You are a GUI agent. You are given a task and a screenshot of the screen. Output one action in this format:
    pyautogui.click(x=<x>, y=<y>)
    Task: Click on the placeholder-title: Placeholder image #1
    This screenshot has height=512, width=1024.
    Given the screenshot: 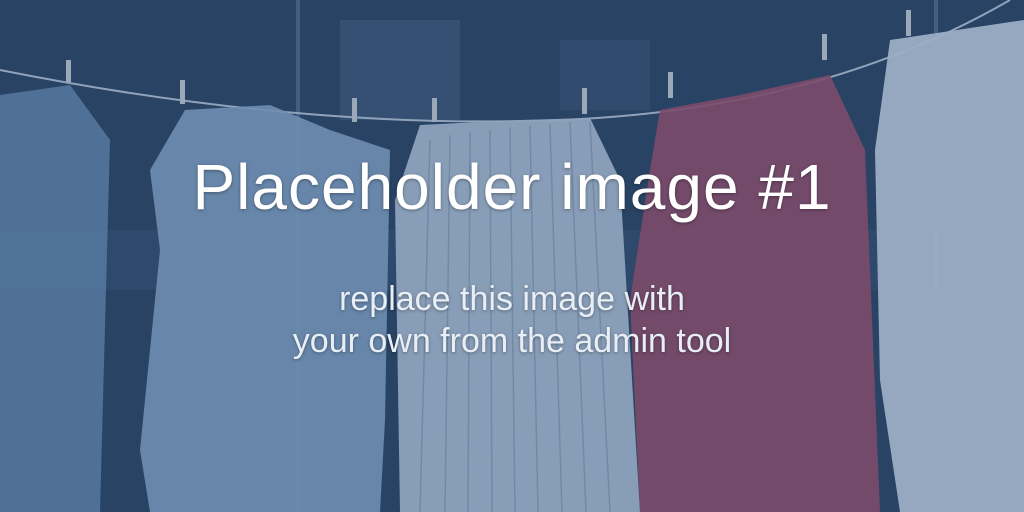 What is the action you would take?
    pyautogui.click(x=512, y=187)
    